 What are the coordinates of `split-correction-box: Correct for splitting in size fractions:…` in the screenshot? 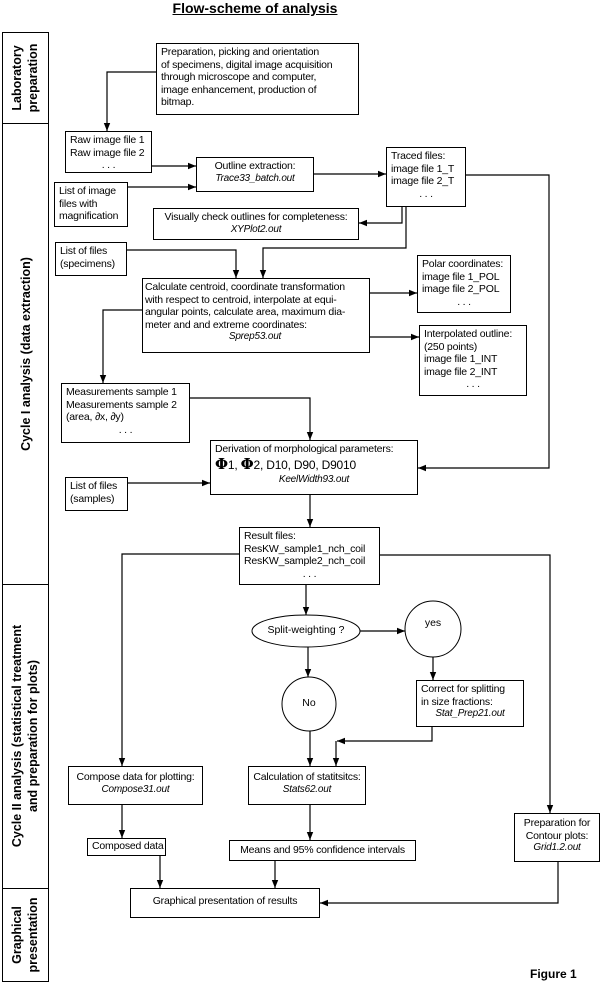 It's located at (470, 703).